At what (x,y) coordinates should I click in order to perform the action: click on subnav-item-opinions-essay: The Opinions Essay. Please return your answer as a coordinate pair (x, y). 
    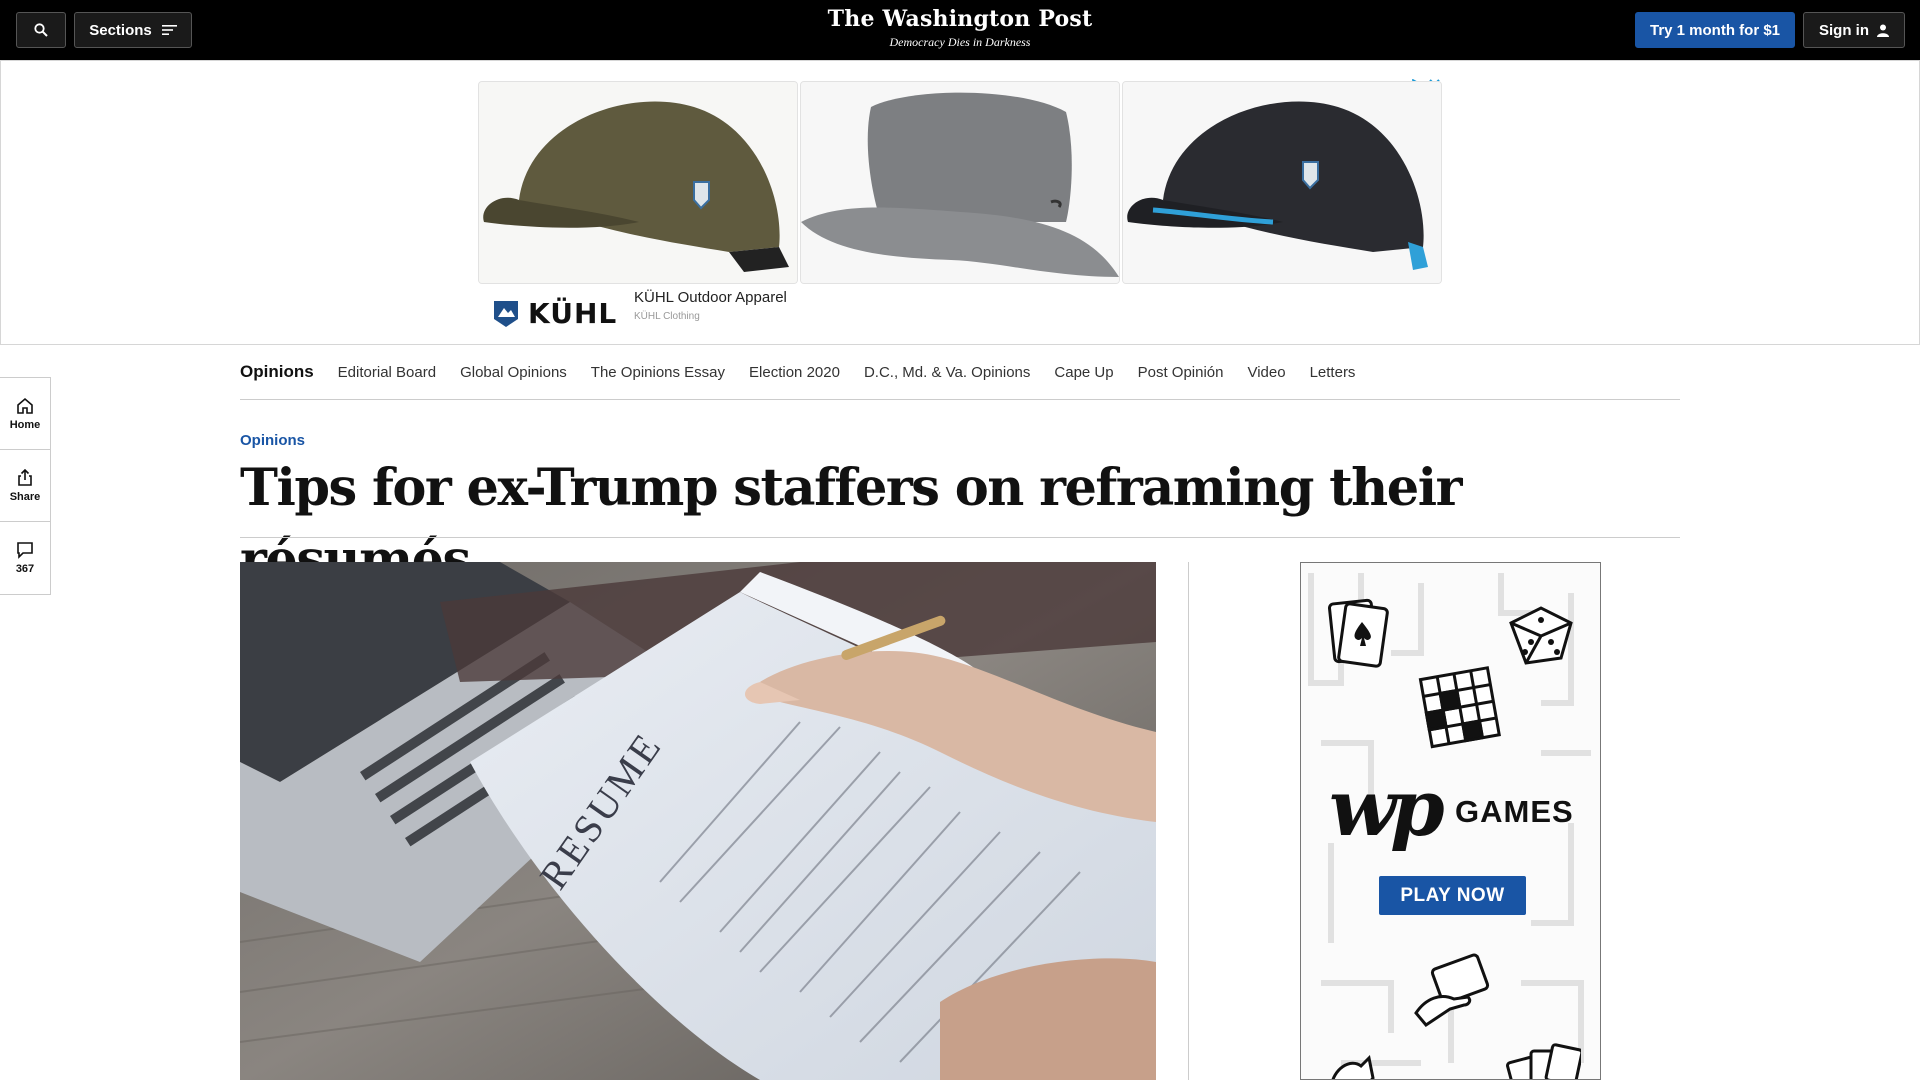
    Looking at the image, I should click on (658, 372).